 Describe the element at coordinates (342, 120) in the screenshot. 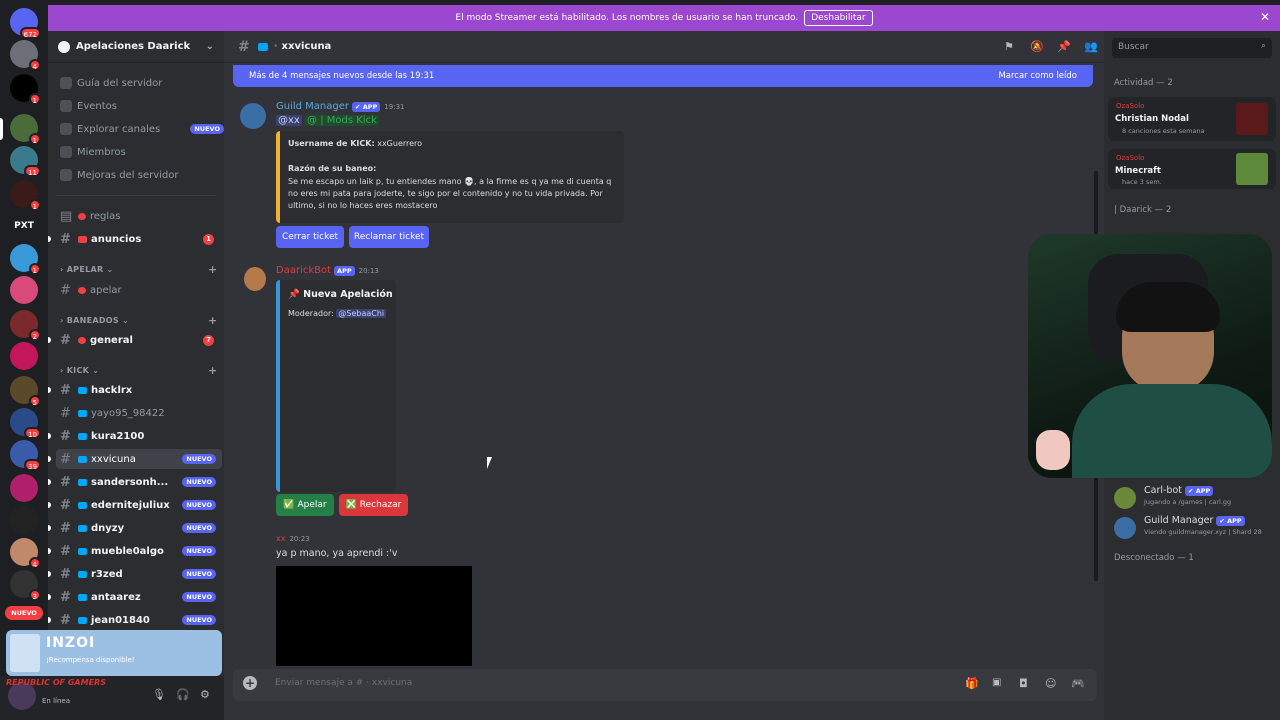

I see `role-mention: @ | Mods Kick` at that location.